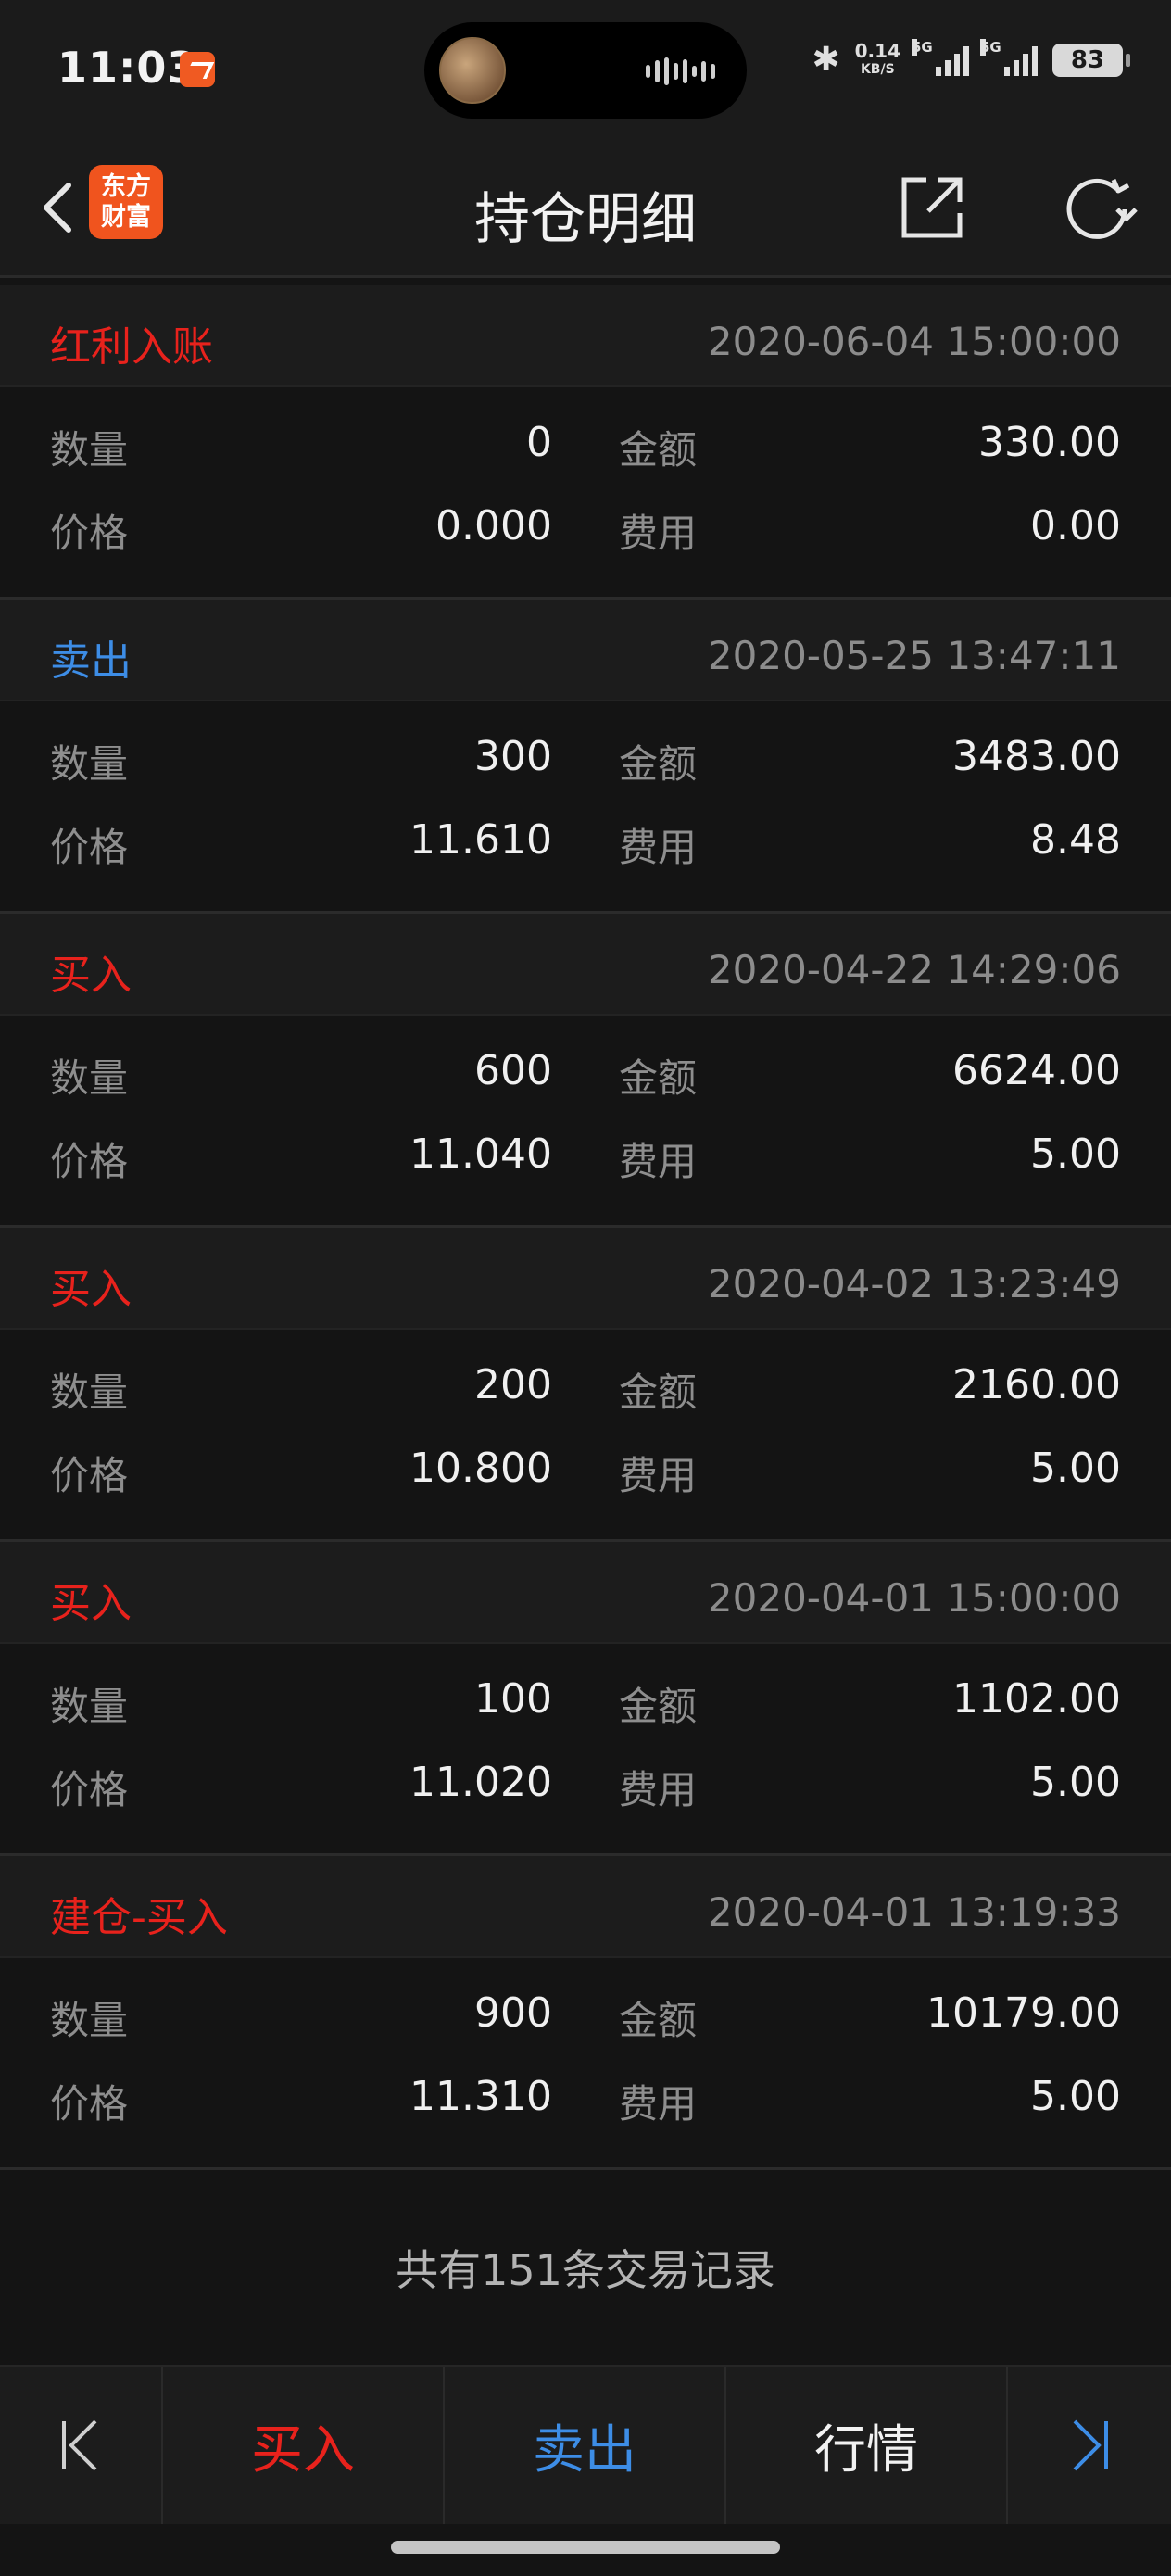 The width and height of the screenshot is (1171, 2576). Describe the element at coordinates (932, 208) in the screenshot. I see `share-icon` at that location.